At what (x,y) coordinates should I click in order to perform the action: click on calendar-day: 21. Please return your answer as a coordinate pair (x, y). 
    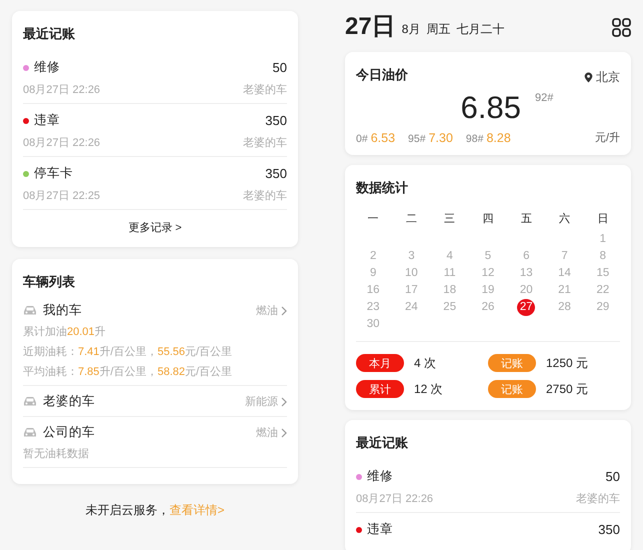
    Looking at the image, I should click on (565, 291).